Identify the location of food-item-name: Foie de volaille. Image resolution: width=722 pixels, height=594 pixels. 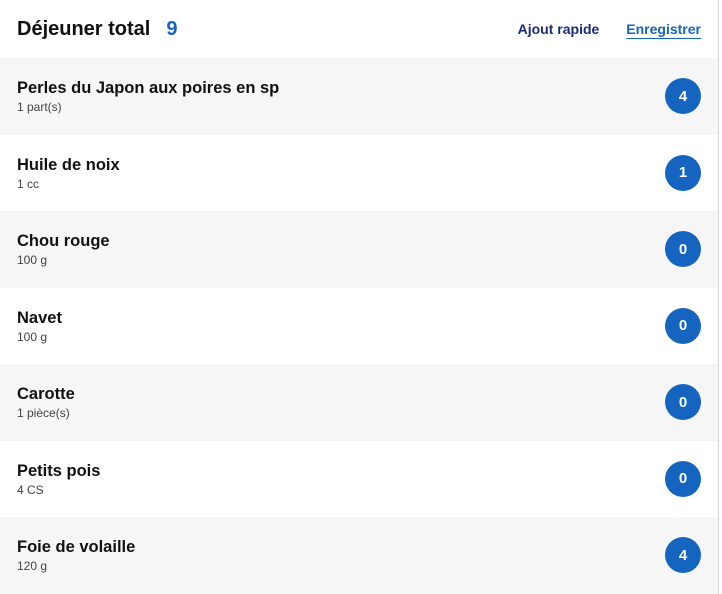
(76, 547).